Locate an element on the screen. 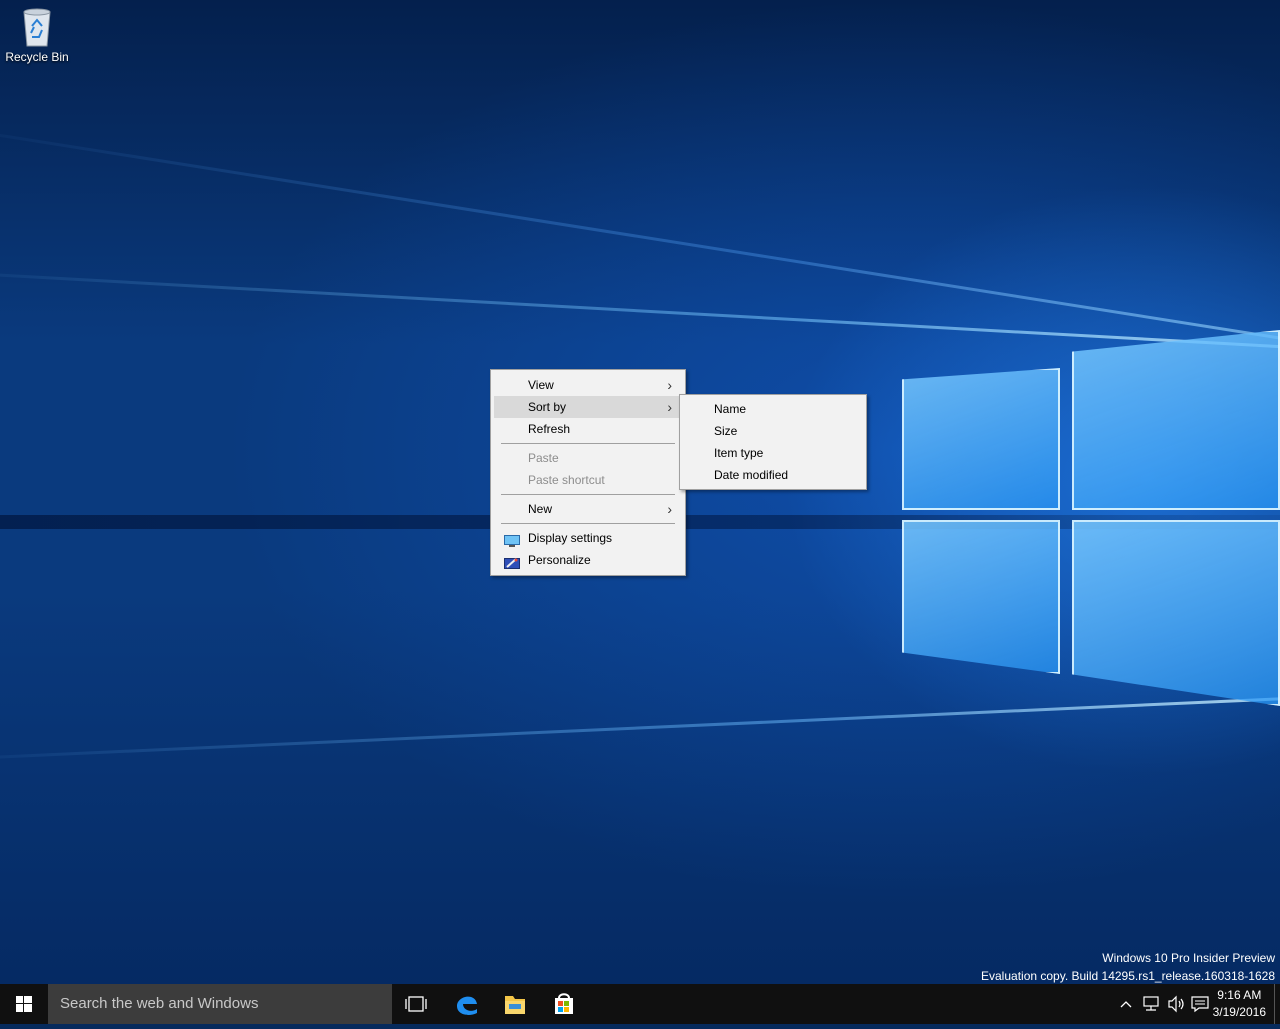 Image resolution: width=1280 pixels, height=1029 pixels. watermark-edition: Windows 10 Pro Insider Preview is located at coordinates (1188, 958).